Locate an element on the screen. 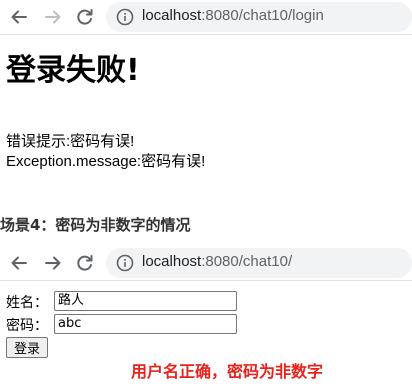  top-browser-toolbar: localhost:8080/chat10/login is located at coordinates (206, 17).